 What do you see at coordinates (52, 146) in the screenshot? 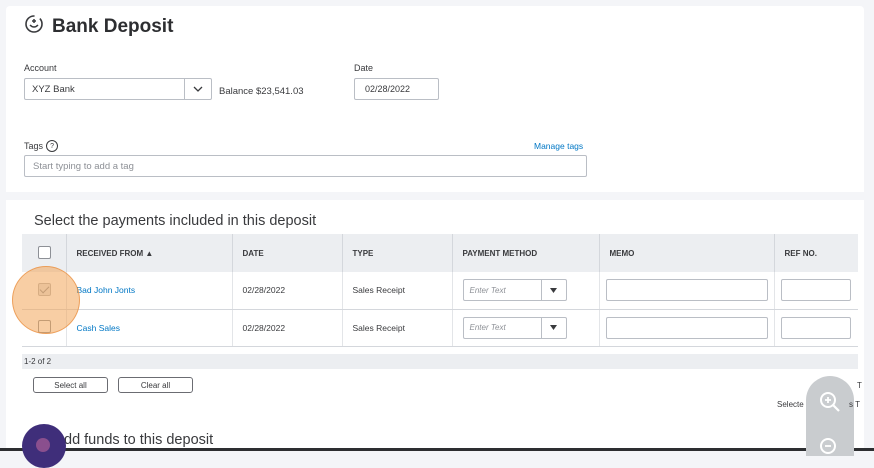
I see `help-icon: ?` at bounding box center [52, 146].